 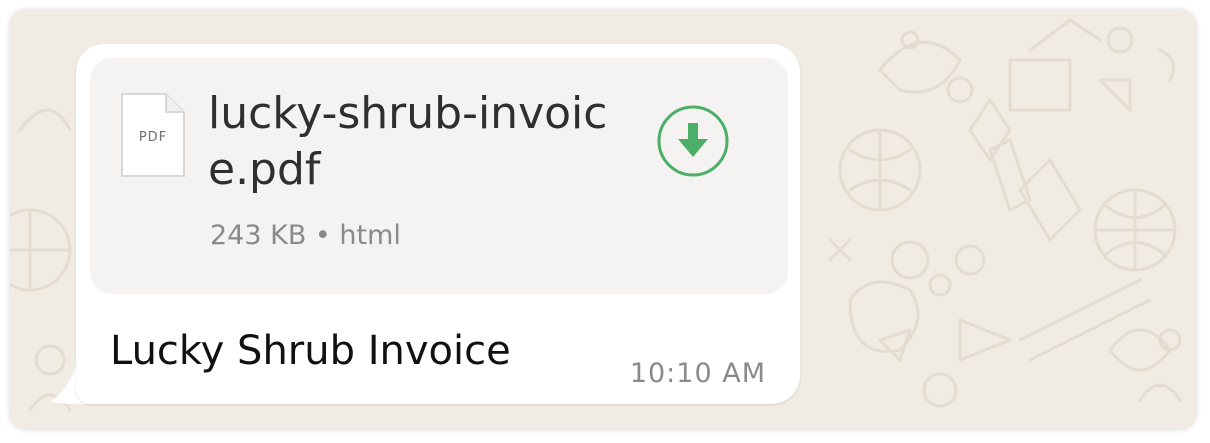 I want to click on file-meta: 243 KB • html, so click(x=305, y=235).